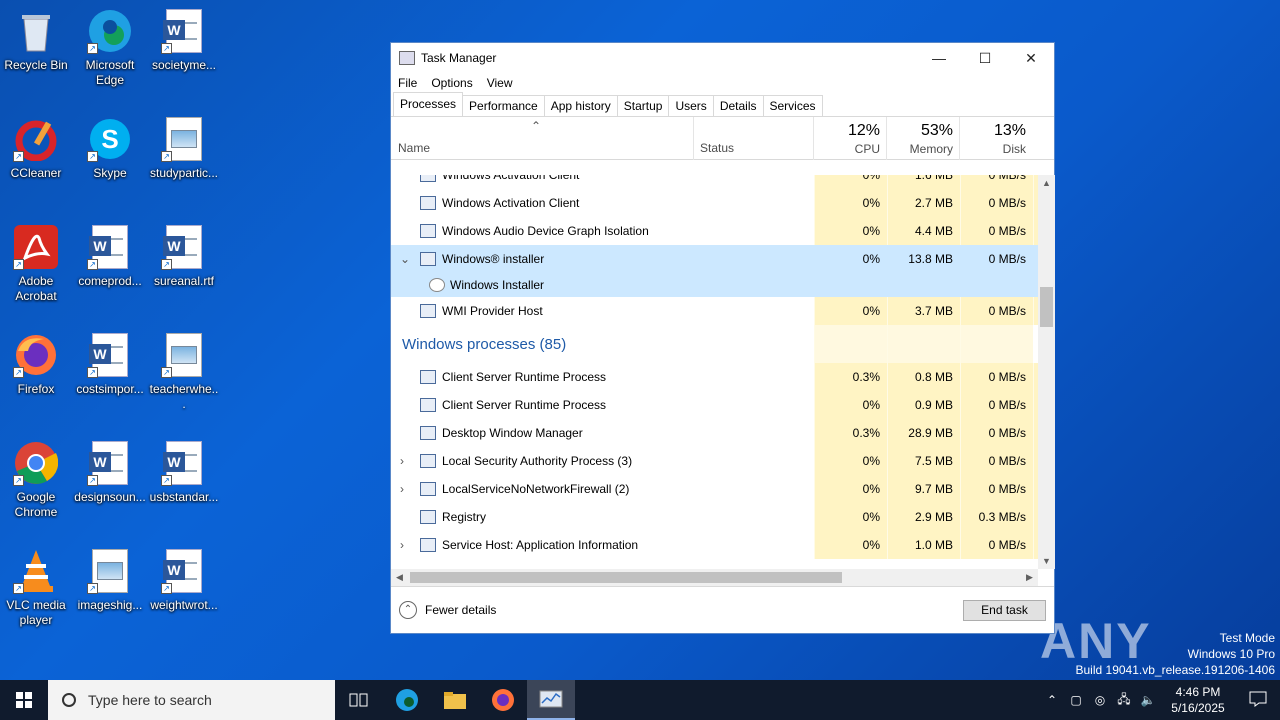 The height and width of the screenshot is (720, 1280). I want to click on minimize-button: —, so click(939, 58).